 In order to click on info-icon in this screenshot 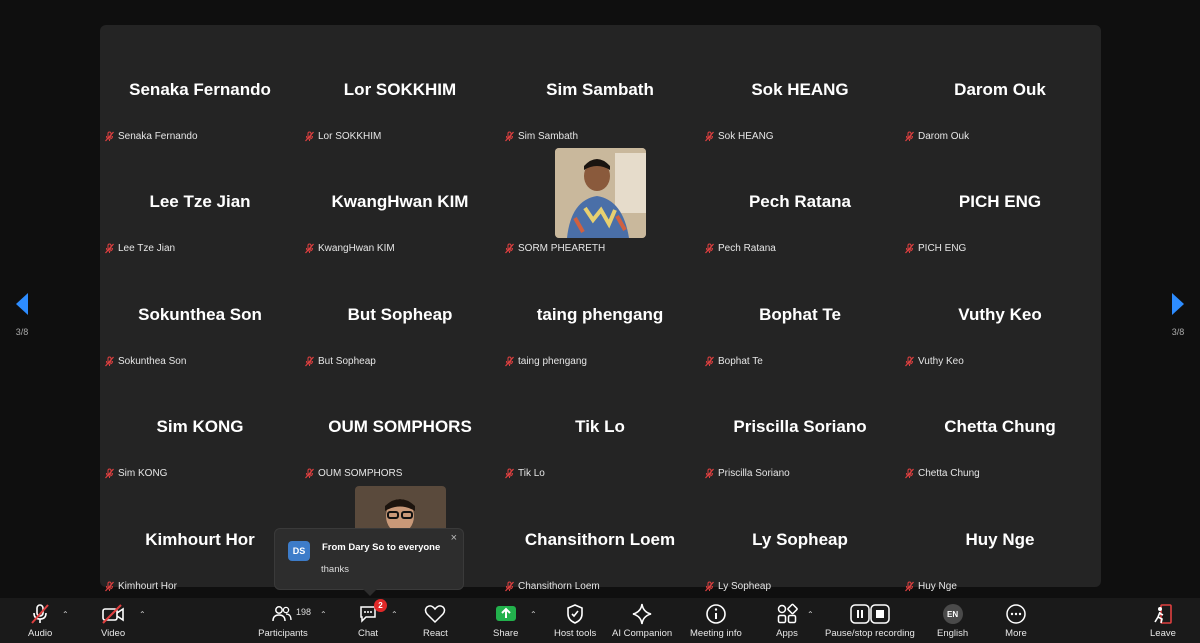, I will do `click(716, 614)`.